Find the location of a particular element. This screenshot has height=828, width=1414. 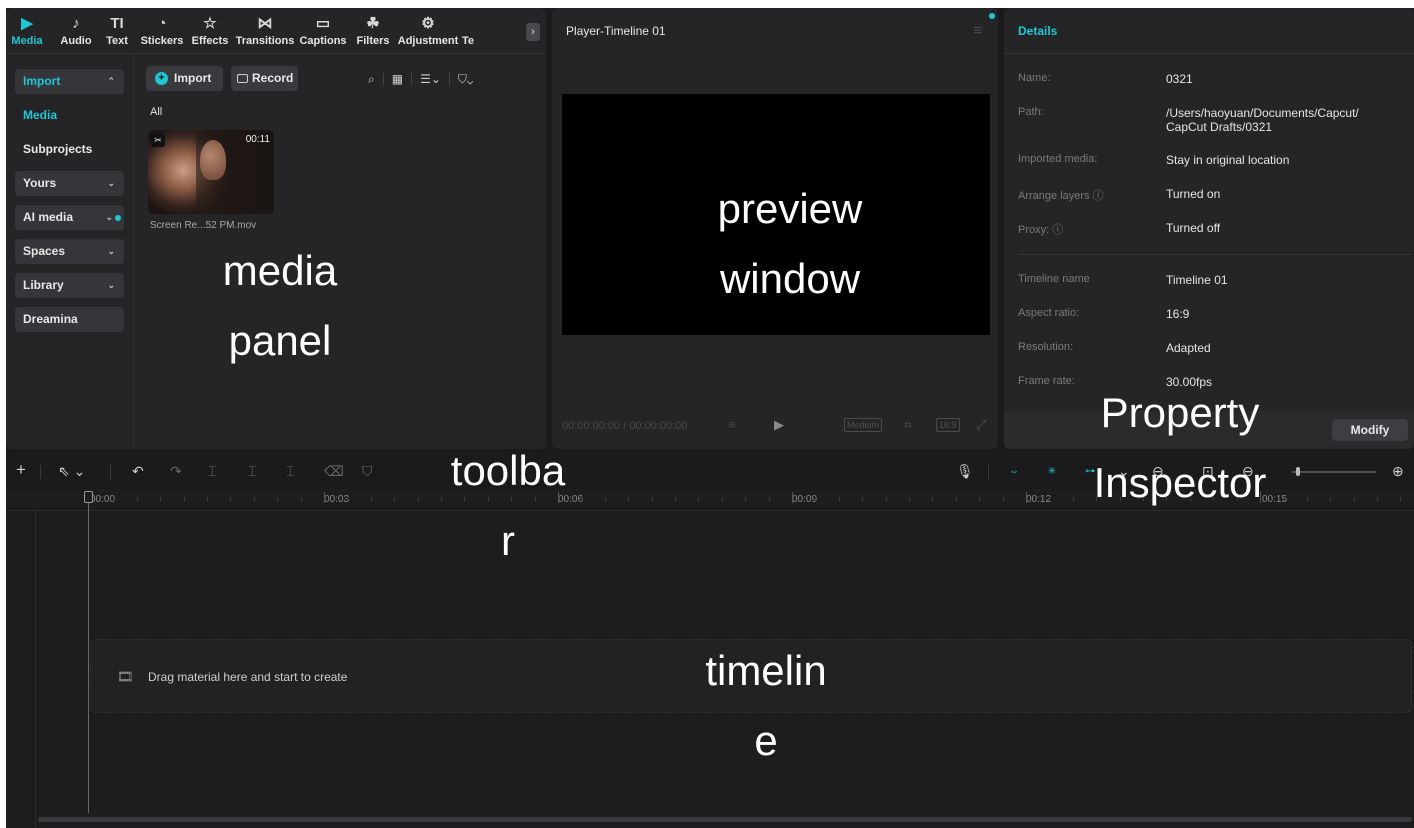

quality-button: Medium is located at coordinates (863, 425).